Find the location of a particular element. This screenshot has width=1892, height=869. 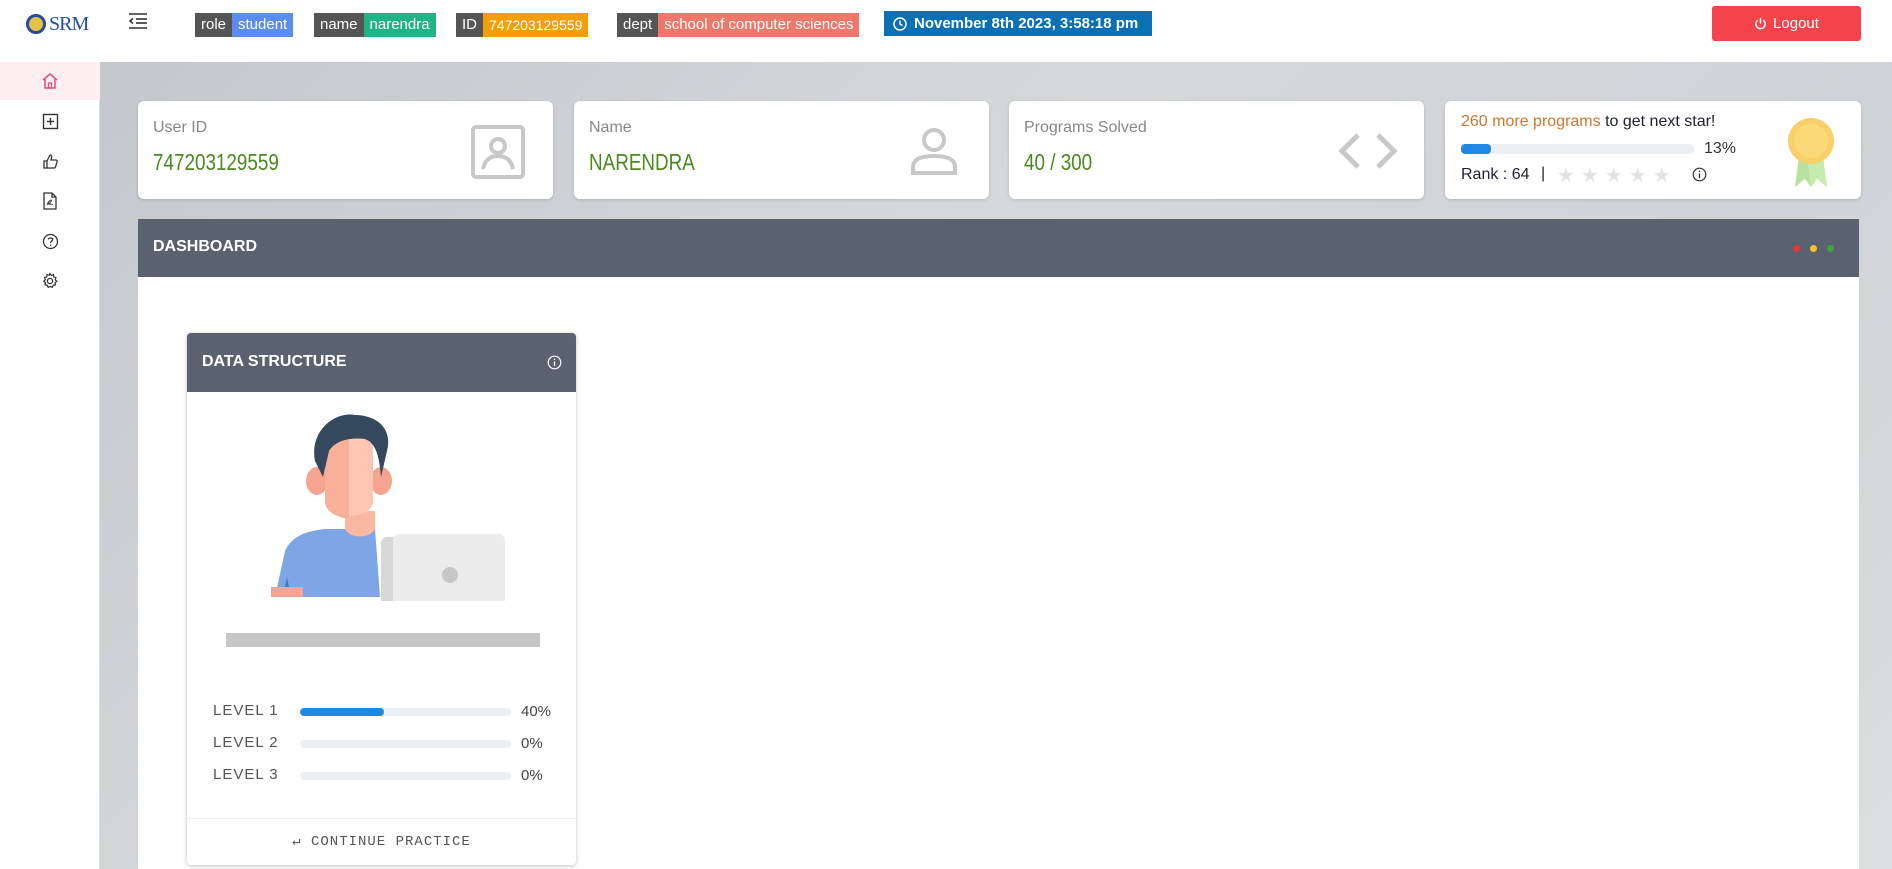

sidebar-item-settings is located at coordinates (50, 281).